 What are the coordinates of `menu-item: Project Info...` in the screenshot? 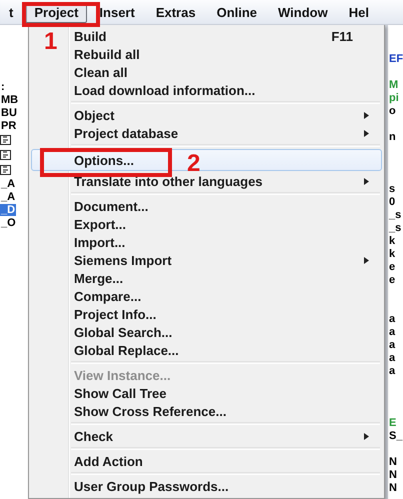 It's located at (226, 314).